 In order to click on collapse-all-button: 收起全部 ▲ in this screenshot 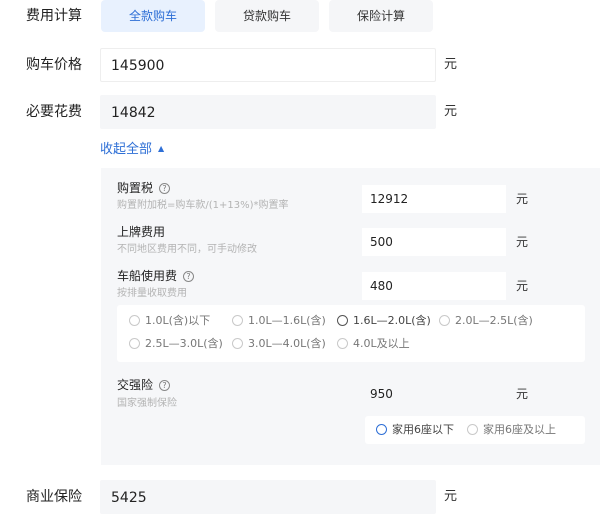, I will do `click(132, 150)`.